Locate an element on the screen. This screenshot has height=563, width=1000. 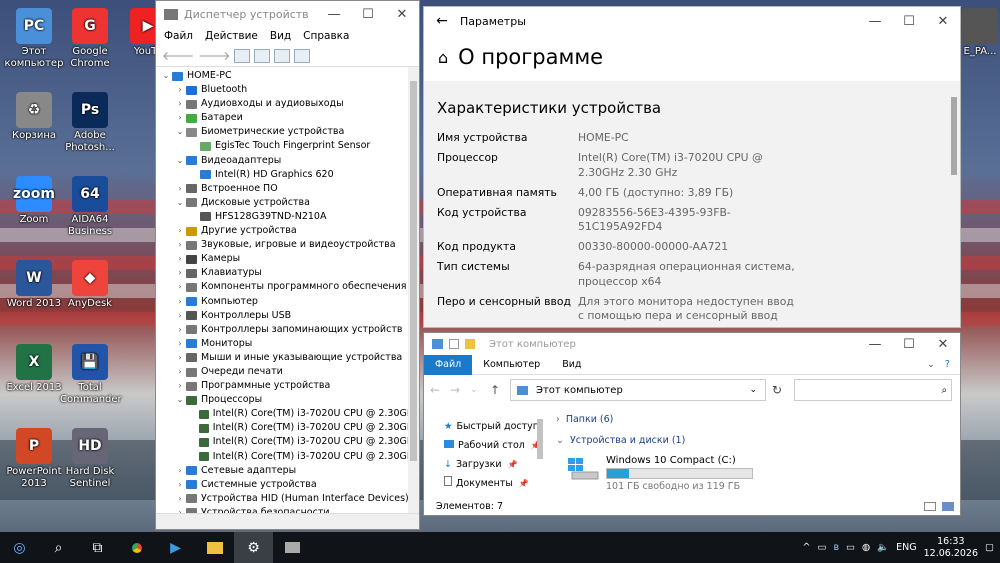
help-icon is located at coordinates (262, 55).